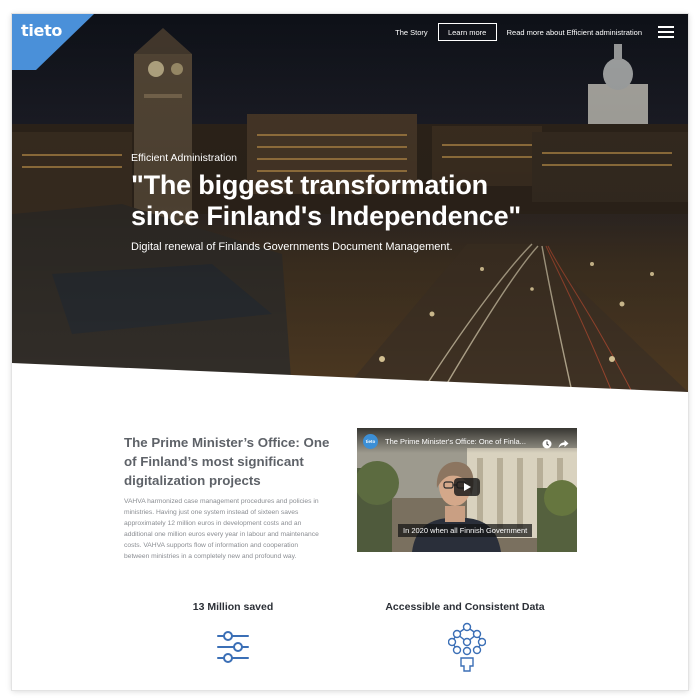  Describe the element at coordinates (574, 32) in the screenshot. I see `nav-link-efficient-administration: Read more about Efficient administration` at that location.